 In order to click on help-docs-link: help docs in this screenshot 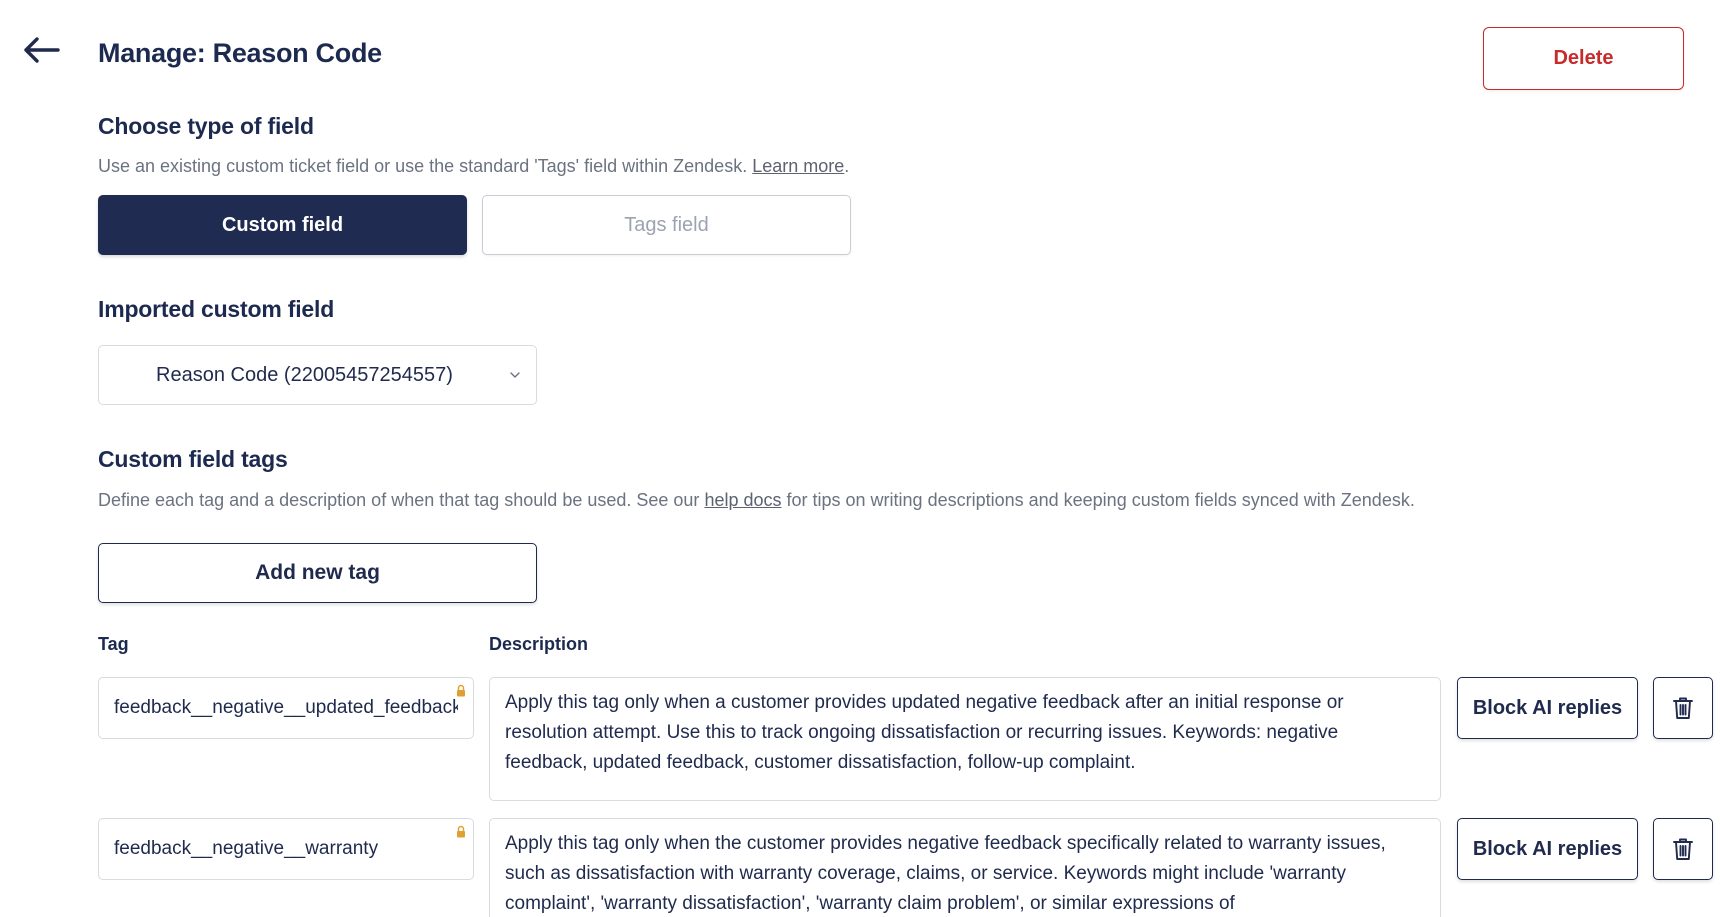, I will do `click(742, 500)`.